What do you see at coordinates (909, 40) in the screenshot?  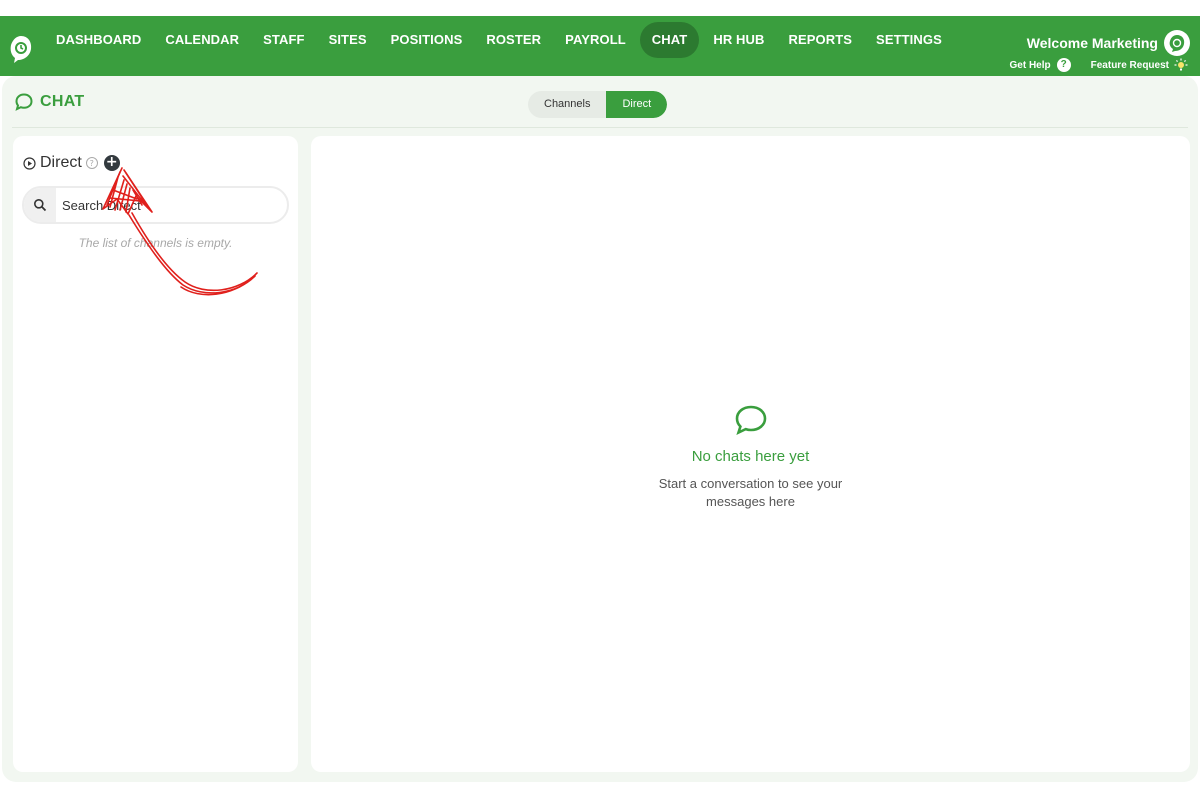 I see `nav-item-settings: SETTINGS` at bounding box center [909, 40].